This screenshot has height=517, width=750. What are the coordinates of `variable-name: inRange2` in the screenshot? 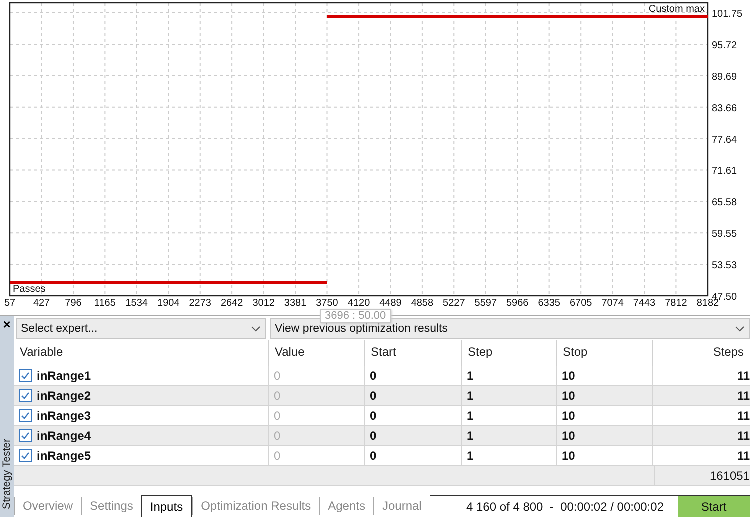 It's located at (64, 395).